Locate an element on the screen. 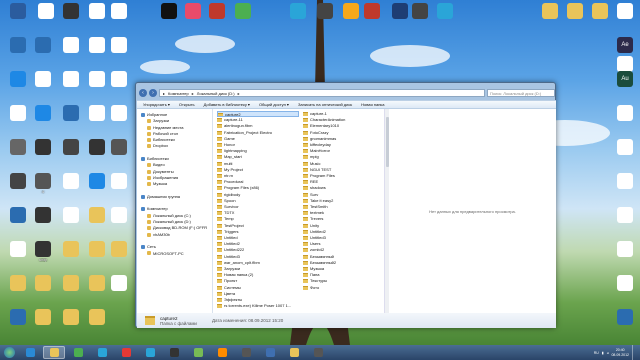 Image resolution: width=640 pixels, height=360 pixels. desktop-icon: 4 is located at coordinates (43, 186).